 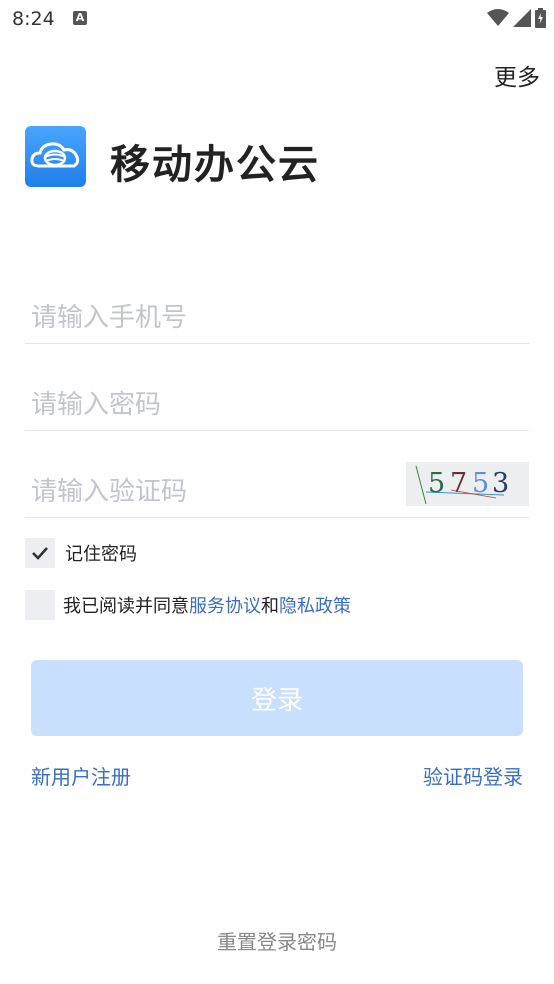 I want to click on remember-password-label: 记住密码, so click(x=101, y=554).